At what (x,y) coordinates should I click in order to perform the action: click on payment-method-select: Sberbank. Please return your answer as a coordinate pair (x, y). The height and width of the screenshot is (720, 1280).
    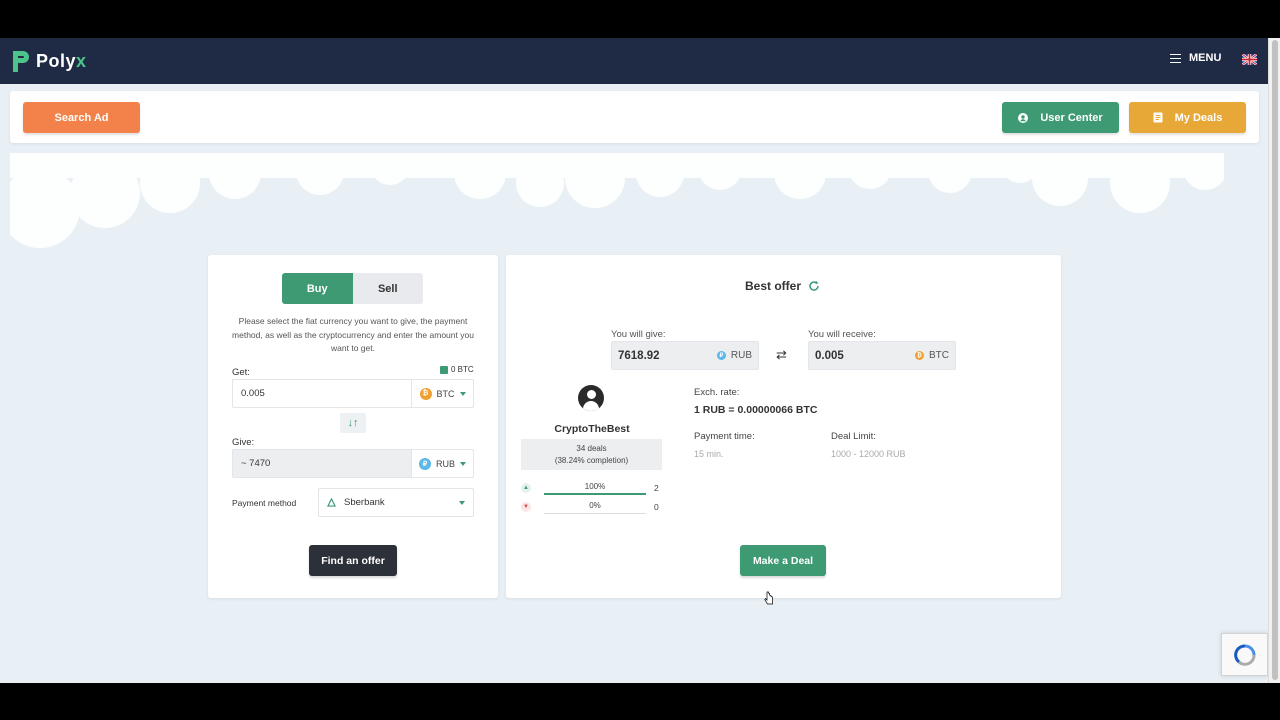
    Looking at the image, I should click on (396, 502).